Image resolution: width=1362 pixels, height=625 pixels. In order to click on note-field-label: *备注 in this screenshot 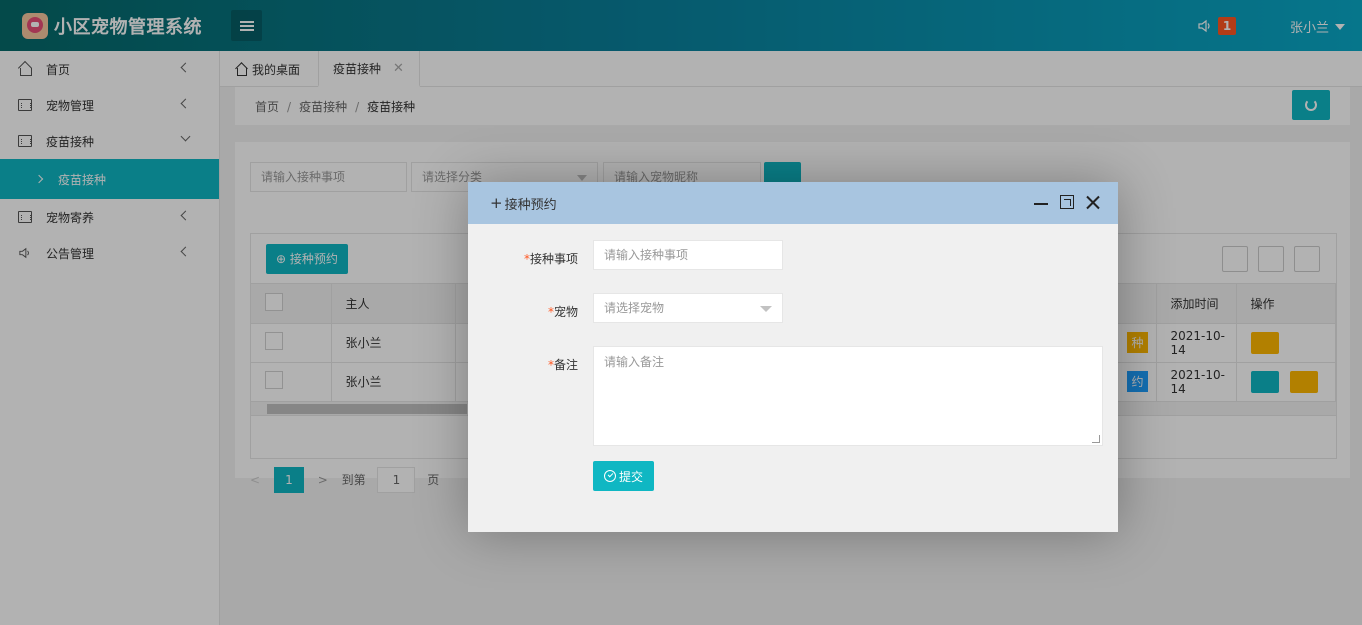, I will do `click(562, 365)`.